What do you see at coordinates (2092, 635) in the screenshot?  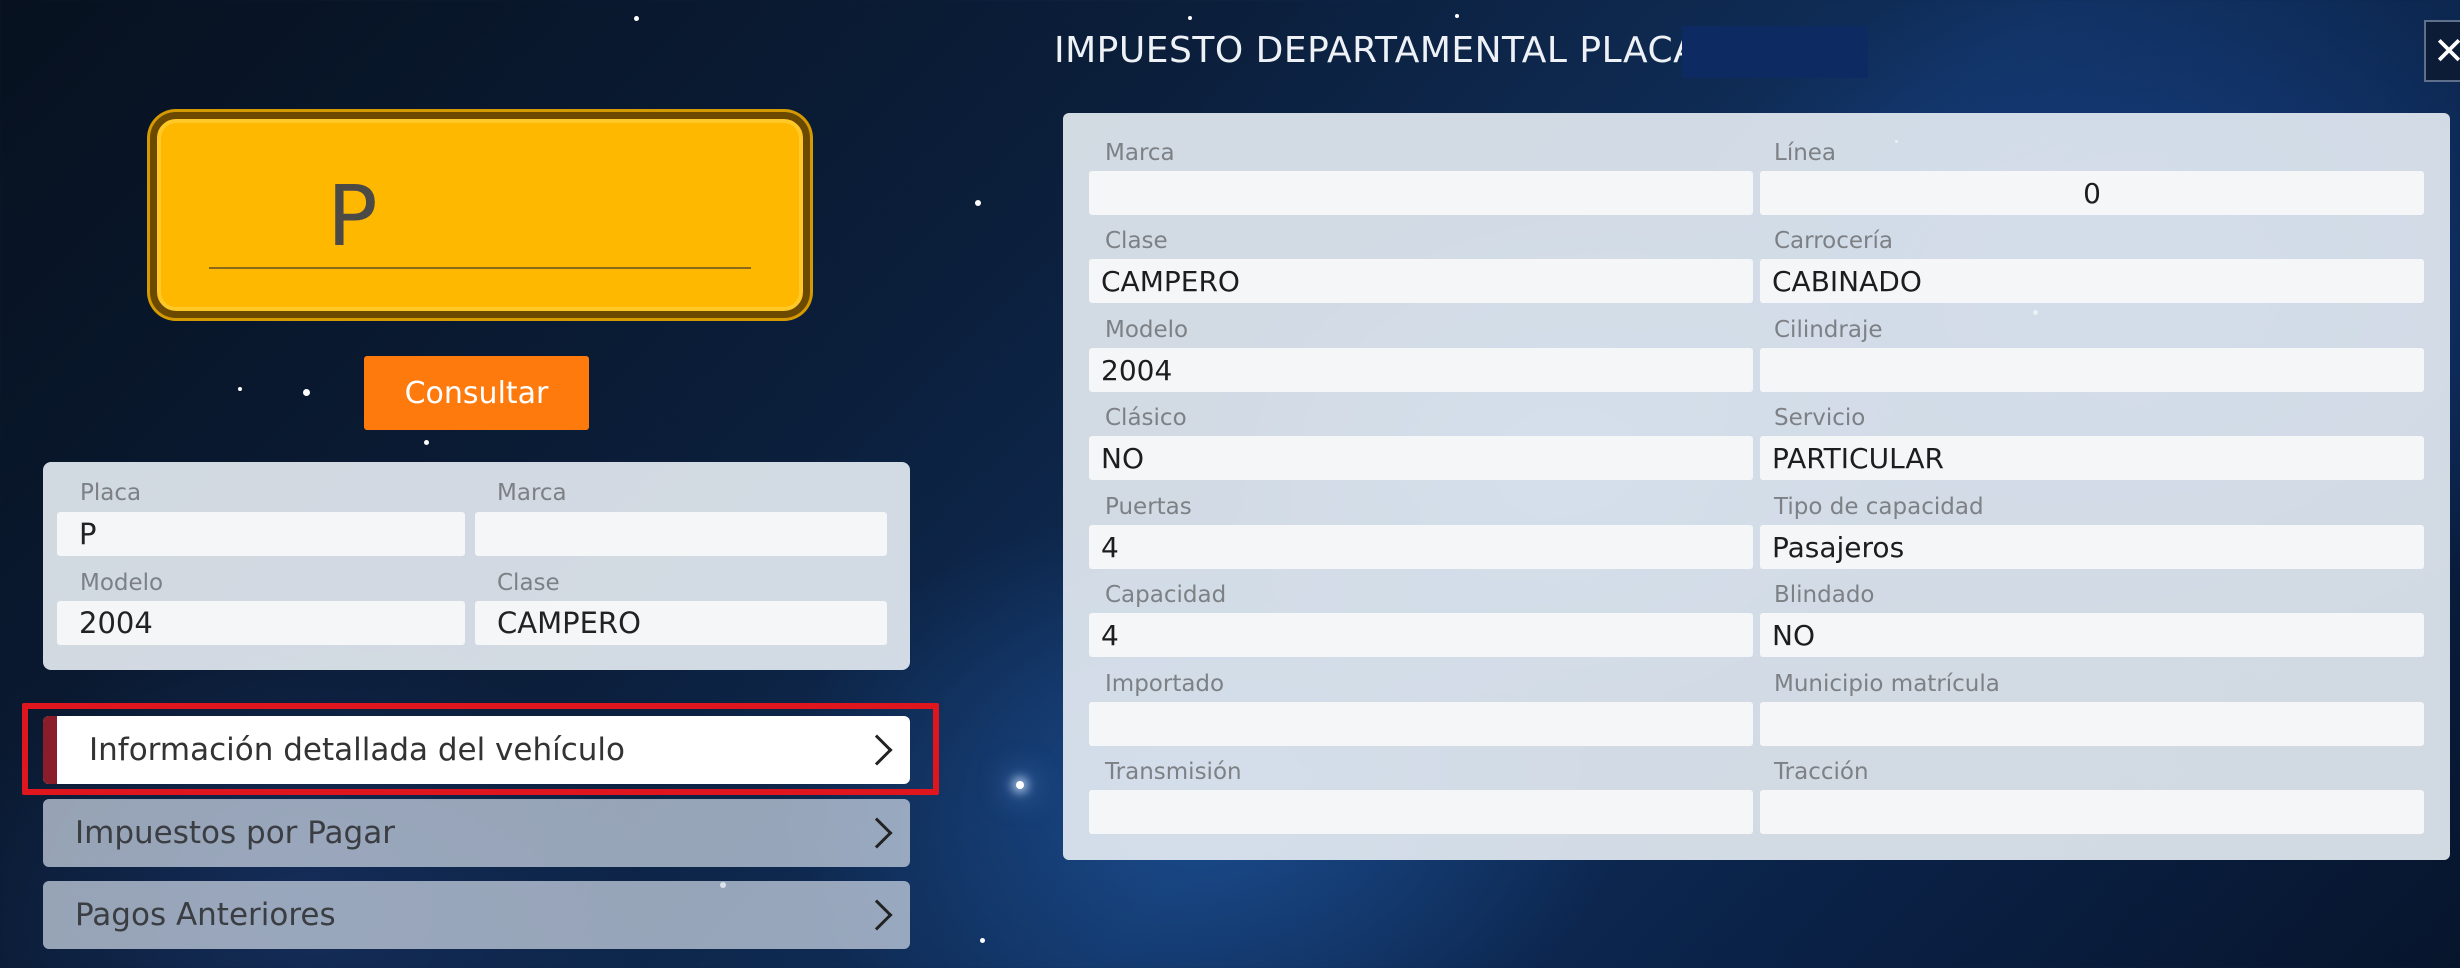 I see `blindado-field: NO` at bounding box center [2092, 635].